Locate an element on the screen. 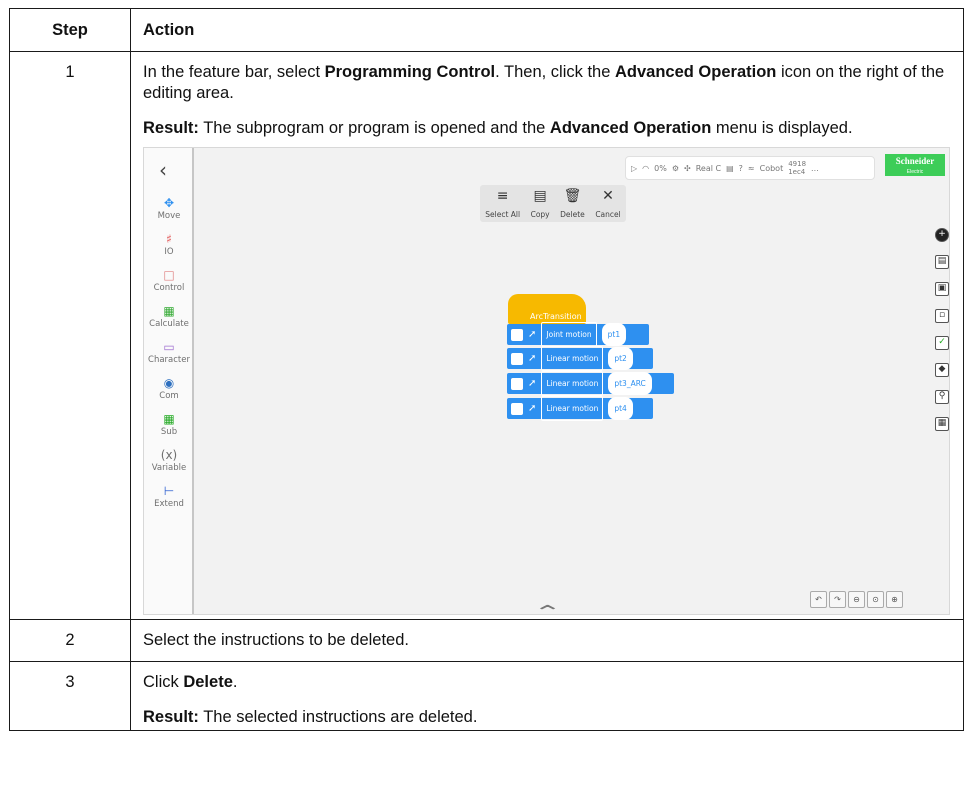 This screenshot has height=798, width=974. play-icon: ▷ is located at coordinates (634, 168).